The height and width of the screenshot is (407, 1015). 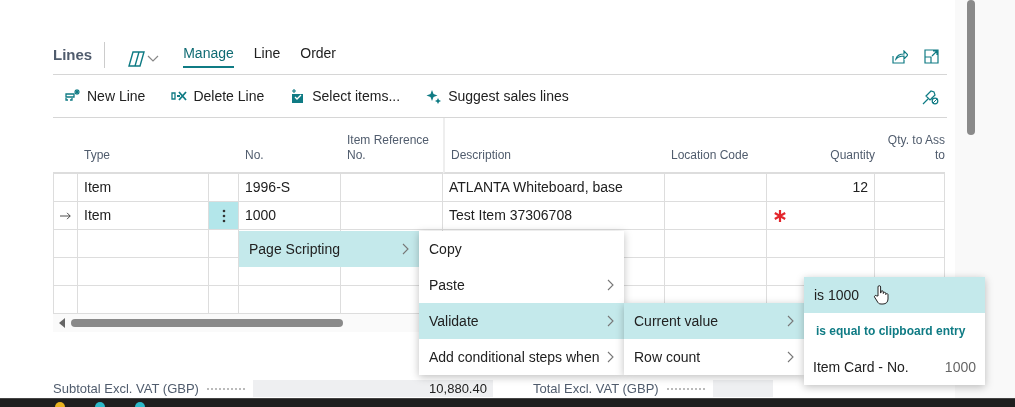 What do you see at coordinates (595, 389) in the screenshot?
I see `total-label: Total Excl. VAT (GBP)` at bounding box center [595, 389].